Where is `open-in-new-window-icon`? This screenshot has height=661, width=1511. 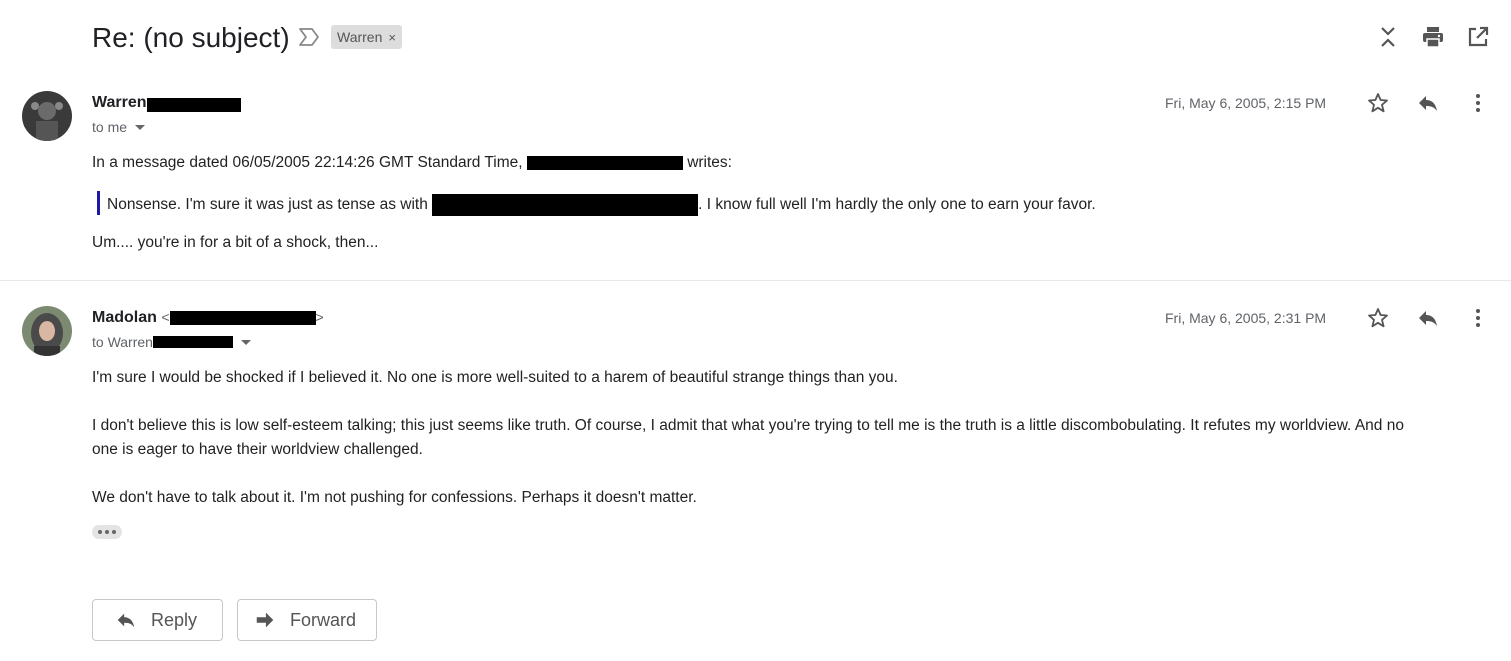 open-in-new-window-icon is located at coordinates (1478, 37).